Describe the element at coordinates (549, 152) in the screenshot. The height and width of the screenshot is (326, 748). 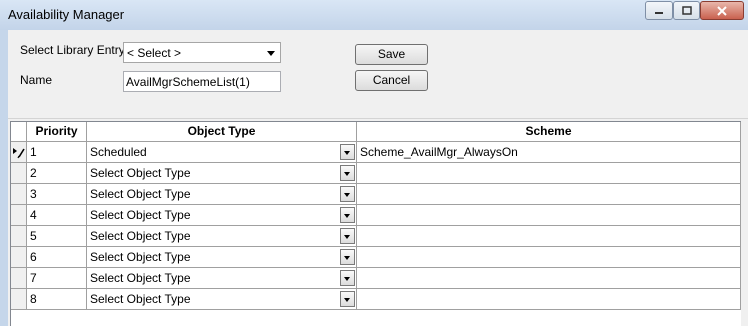
I see `scheme-cell: Scheme_AvailMgr_AlwaysOn` at that location.